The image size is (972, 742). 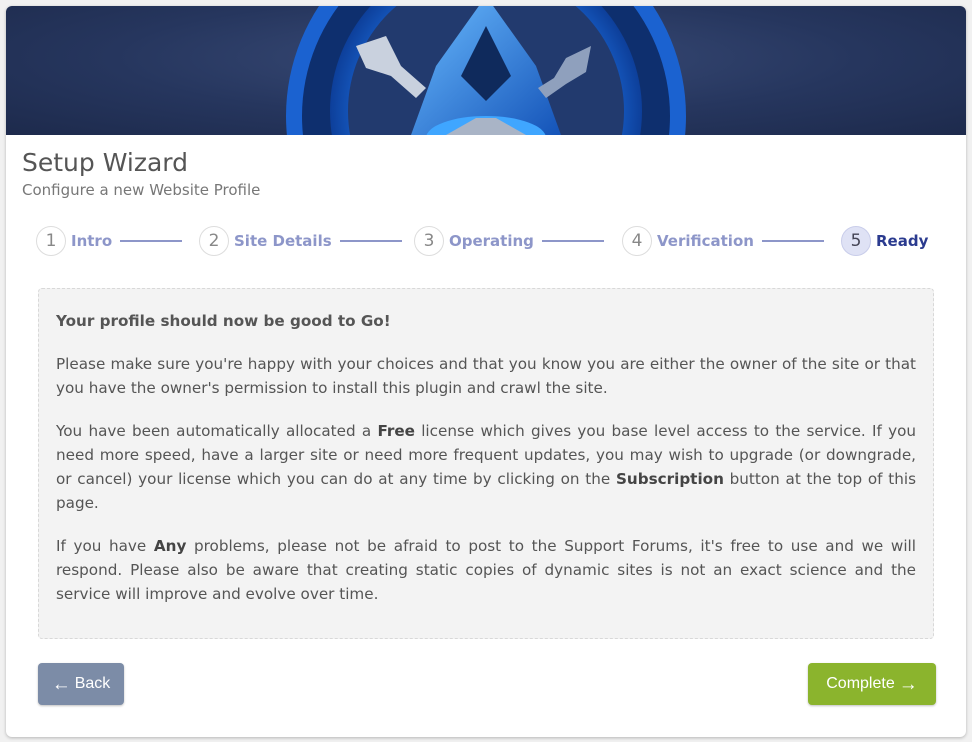 What do you see at coordinates (141, 190) in the screenshot?
I see `page-subtitle: Configure a new Website Profile` at bounding box center [141, 190].